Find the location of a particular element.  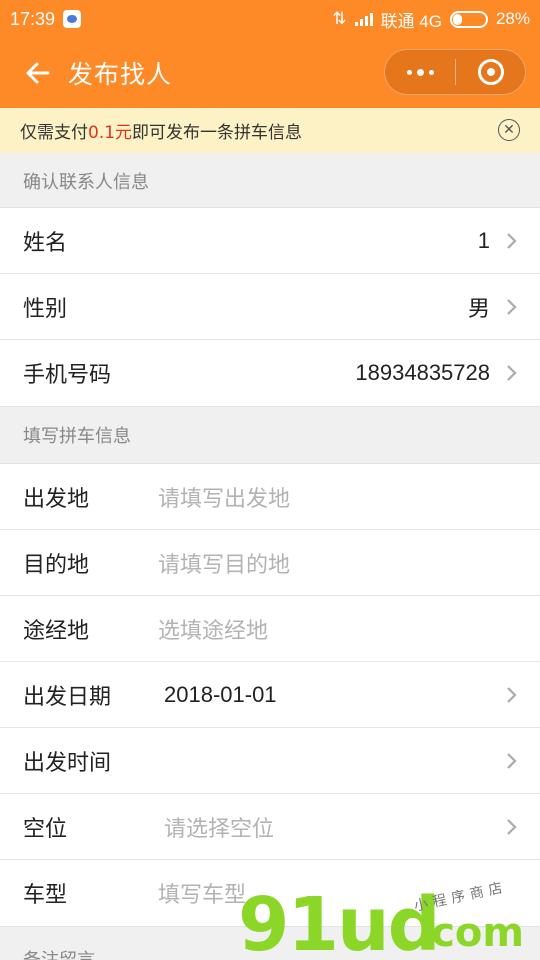

gender-value: 男 is located at coordinates (478, 308).